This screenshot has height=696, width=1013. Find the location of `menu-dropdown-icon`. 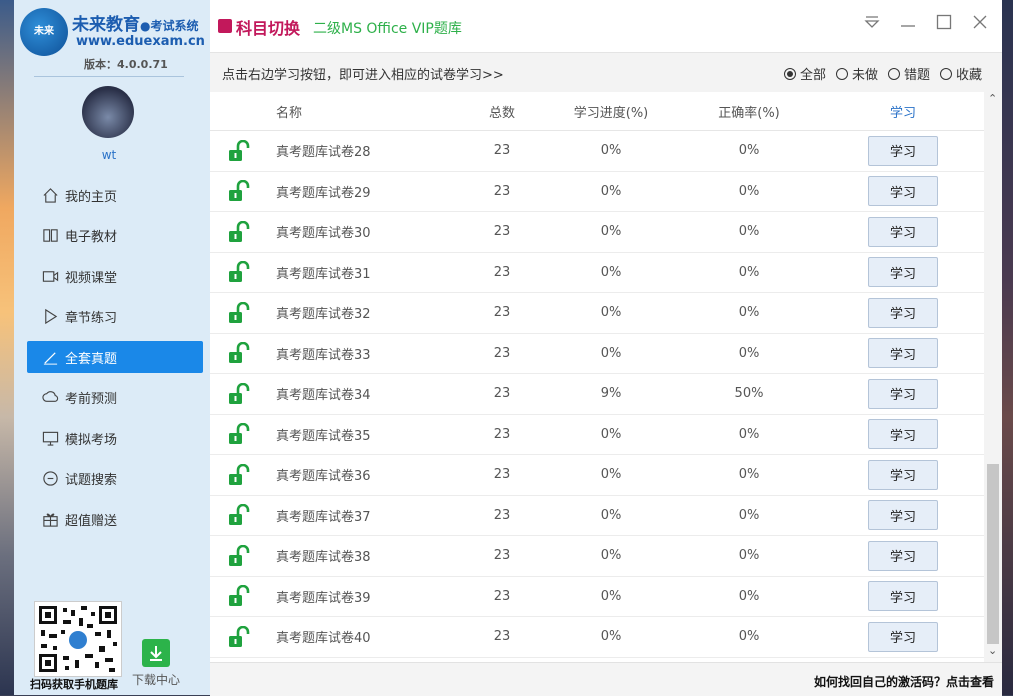

menu-dropdown-icon is located at coordinates (872, 24).